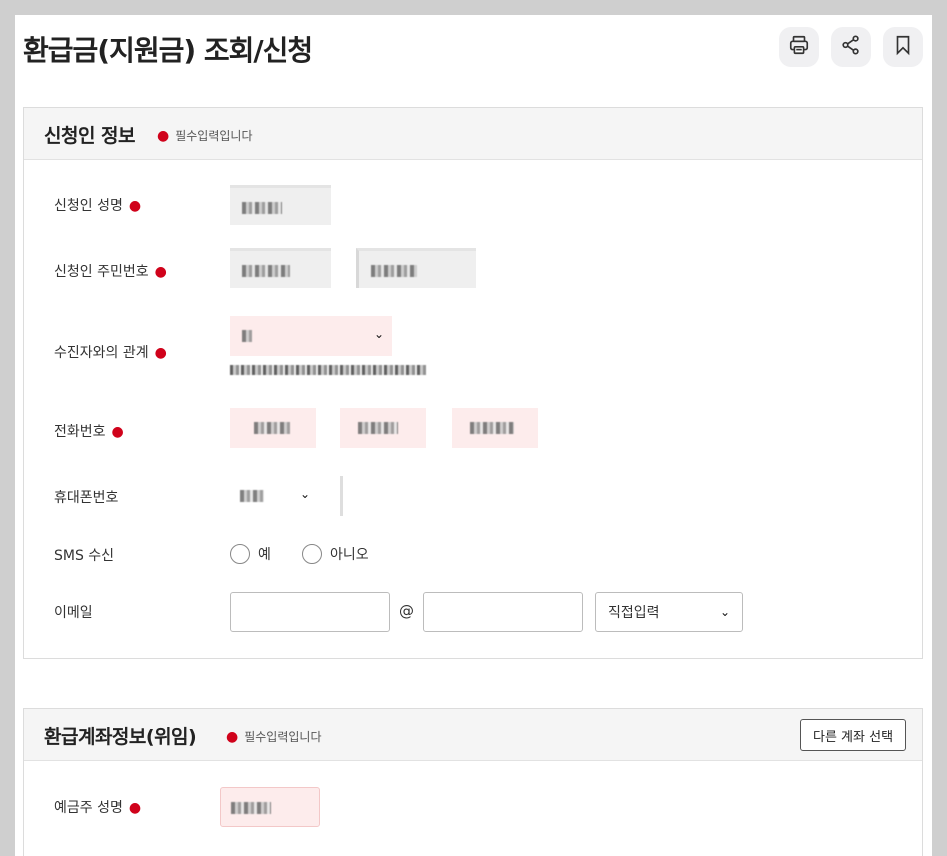 This screenshot has width=947, height=856. I want to click on mobile-part2-field, so click(383, 496).